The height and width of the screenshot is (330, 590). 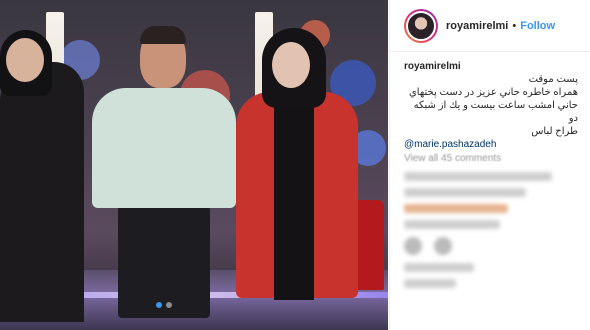 I want to click on person-right-face, so click(x=291, y=65).